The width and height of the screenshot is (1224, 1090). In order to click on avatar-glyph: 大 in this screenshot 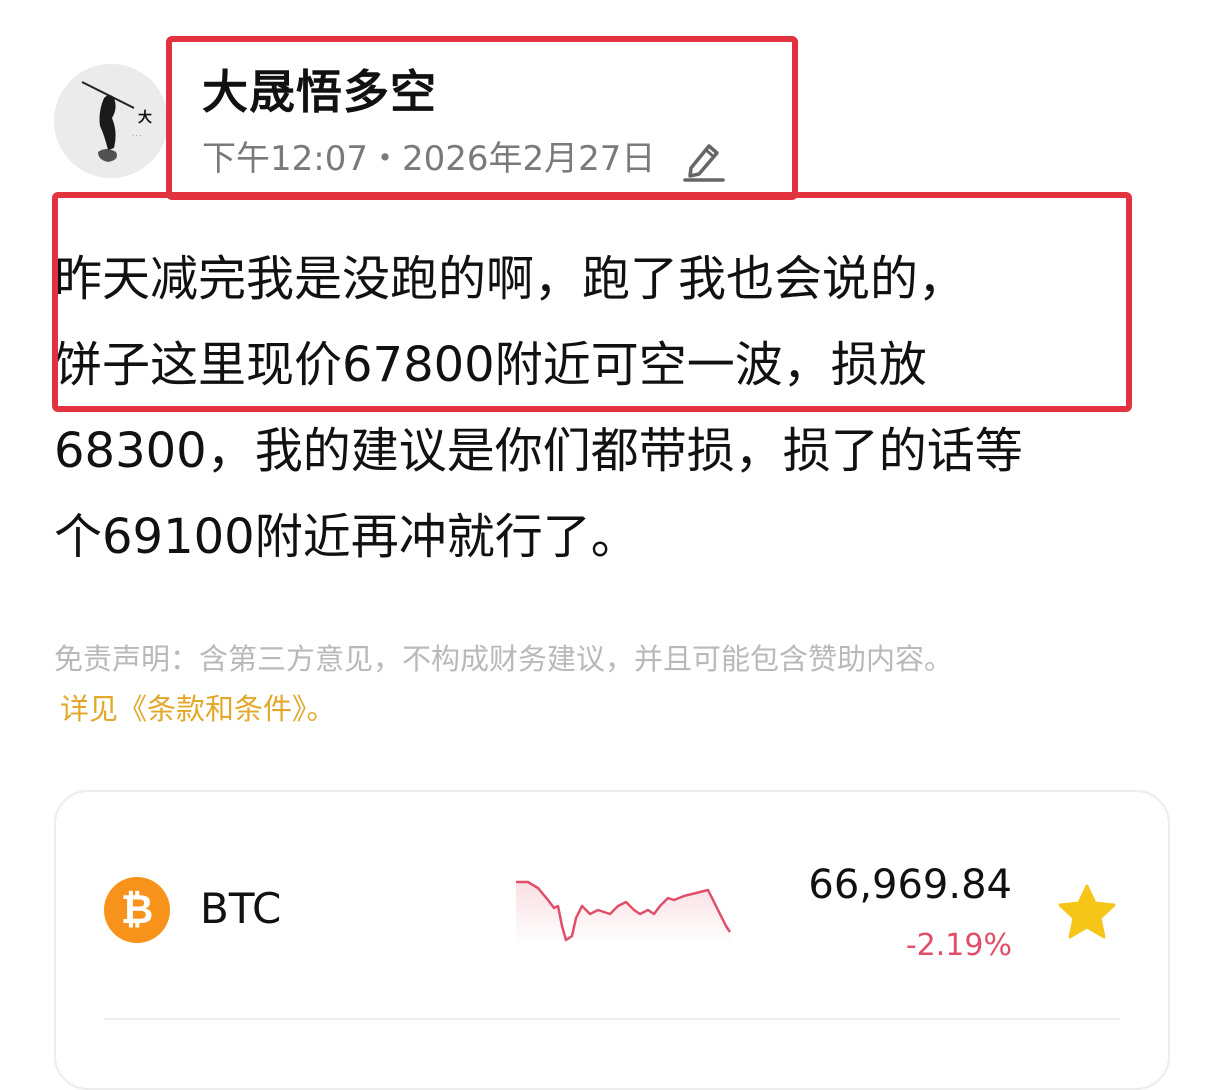, I will do `click(145, 117)`.